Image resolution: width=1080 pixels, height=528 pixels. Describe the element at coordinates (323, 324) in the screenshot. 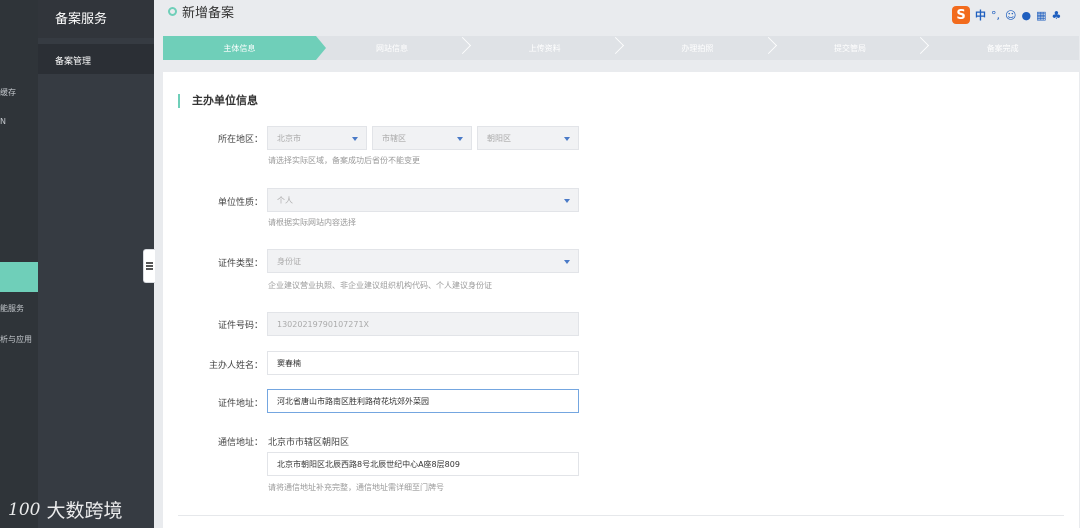

I see `id-number-value: 13020219790107271X` at that location.